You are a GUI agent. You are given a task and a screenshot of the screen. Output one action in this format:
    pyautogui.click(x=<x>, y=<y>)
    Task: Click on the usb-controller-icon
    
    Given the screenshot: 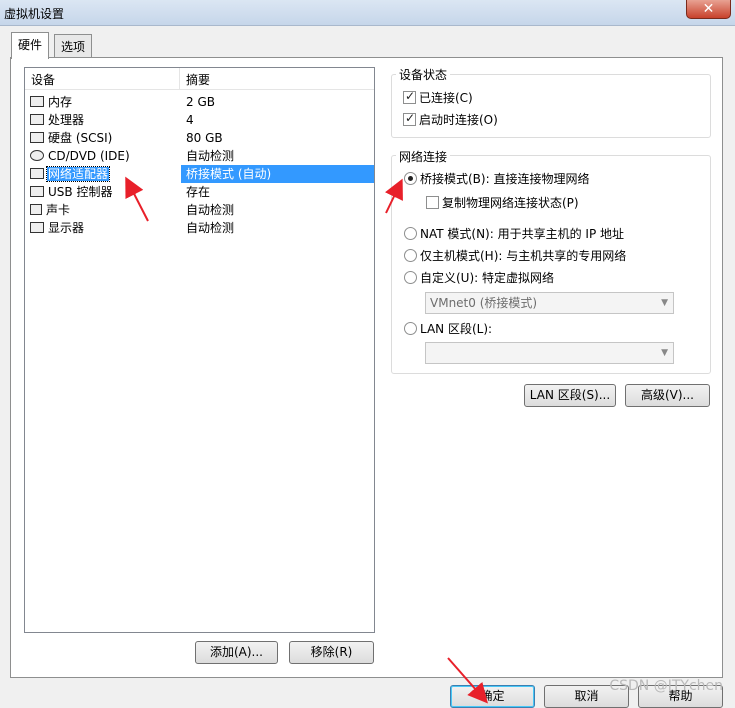 What is the action you would take?
    pyautogui.click(x=37, y=191)
    